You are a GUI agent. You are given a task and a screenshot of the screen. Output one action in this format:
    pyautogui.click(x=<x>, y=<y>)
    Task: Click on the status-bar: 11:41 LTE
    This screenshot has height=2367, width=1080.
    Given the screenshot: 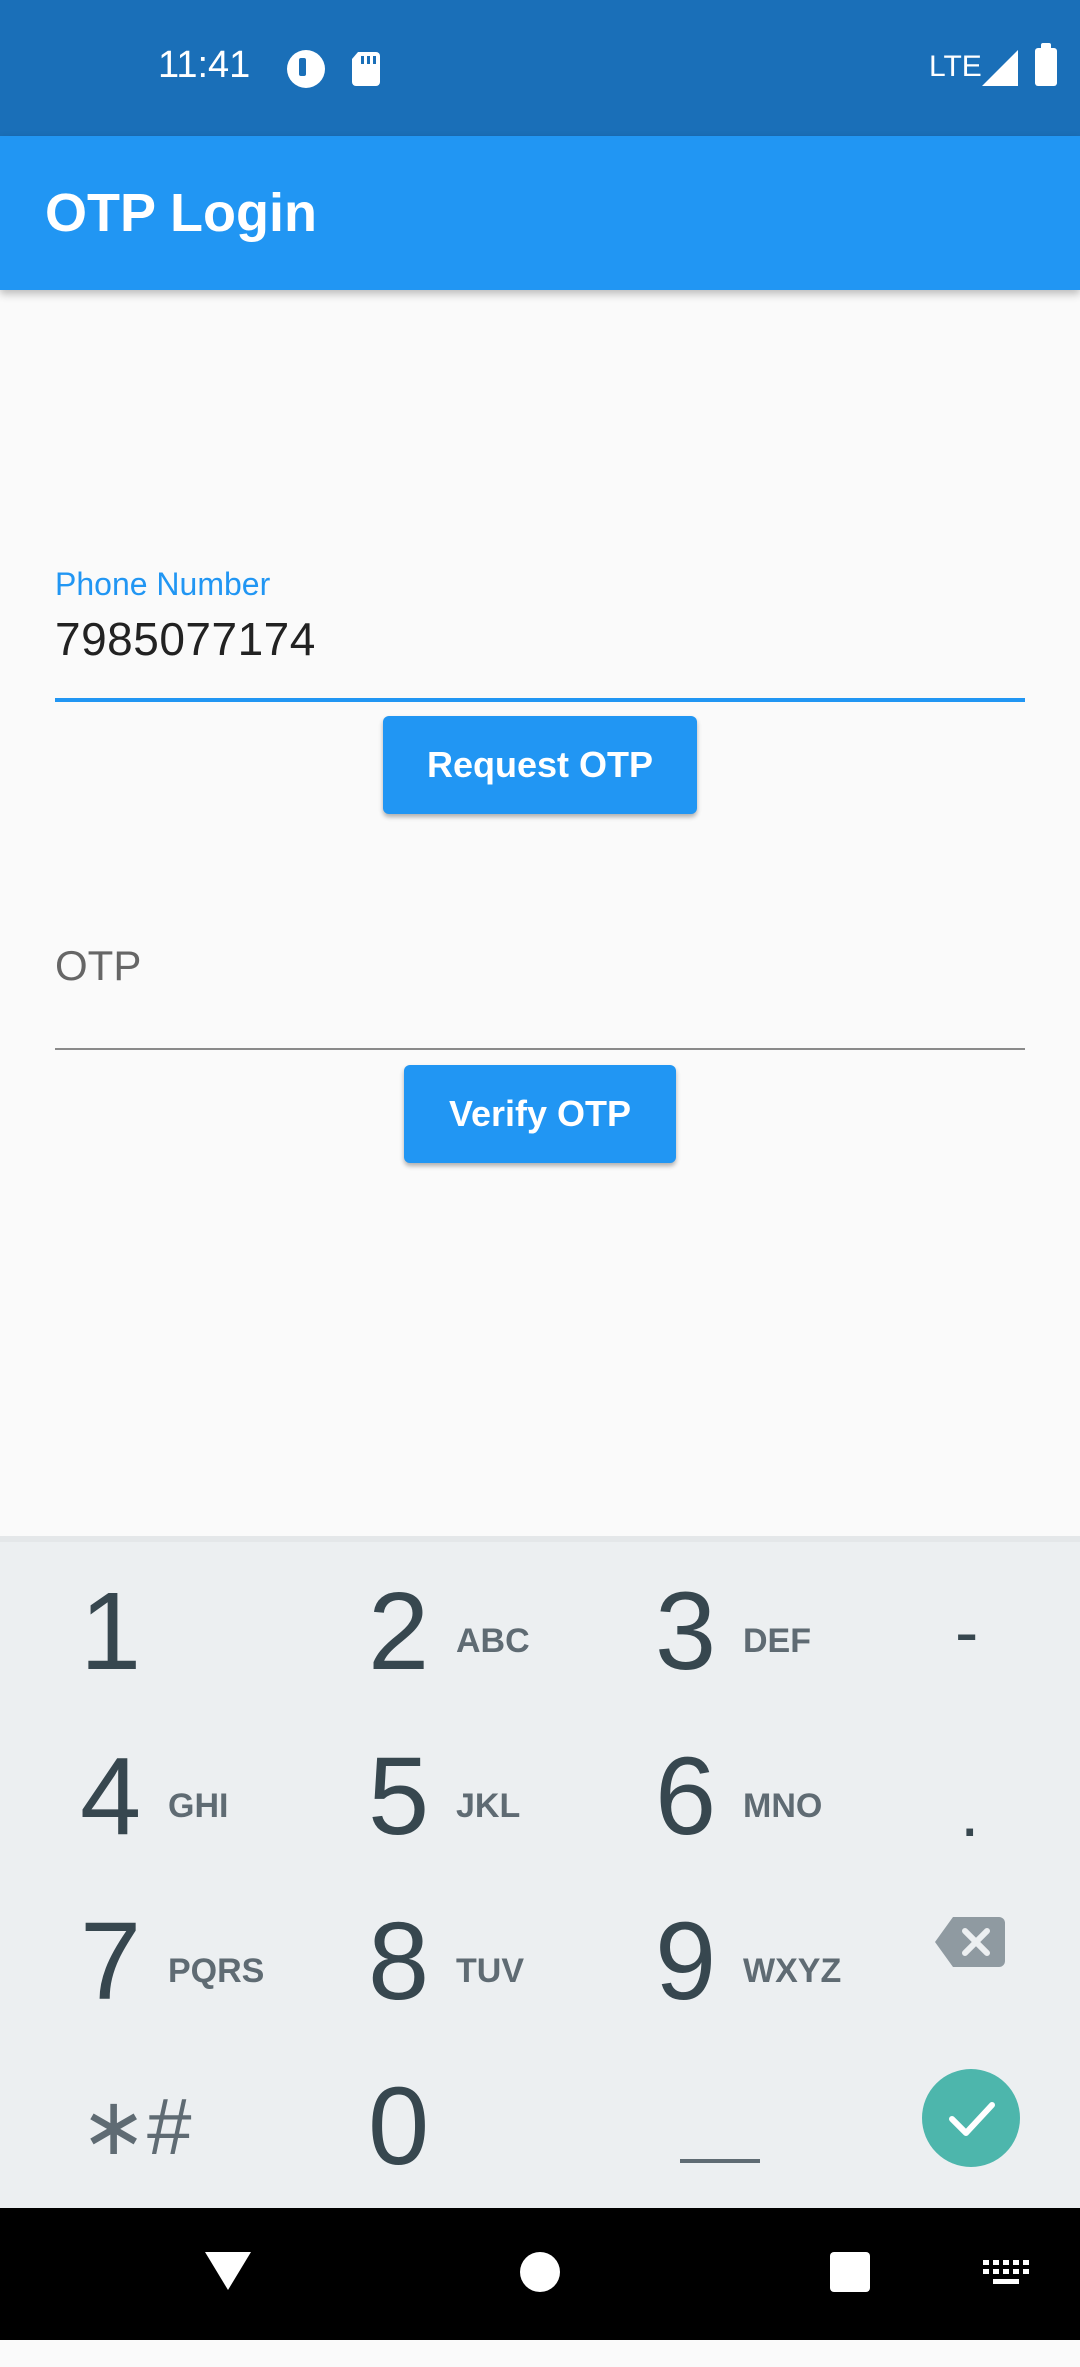 What is the action you would take?
    pyautogui.click(x=540, y=68)
    